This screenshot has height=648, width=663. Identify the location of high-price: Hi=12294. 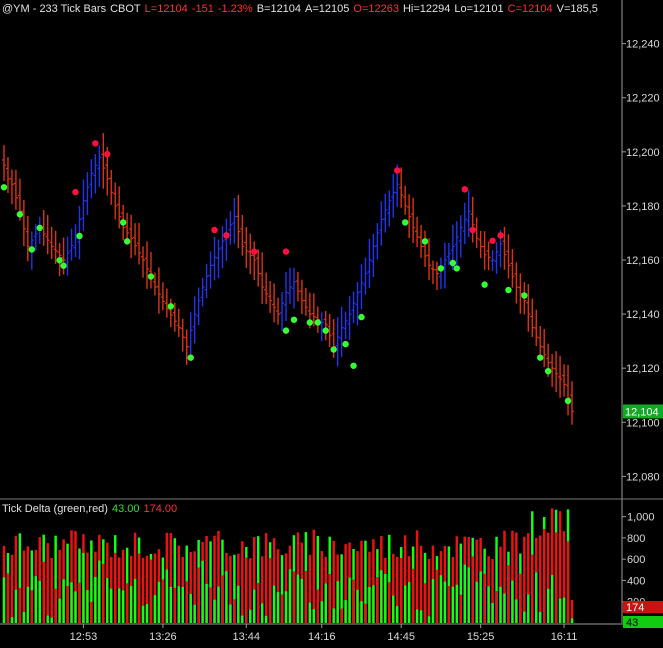
(426, 9).